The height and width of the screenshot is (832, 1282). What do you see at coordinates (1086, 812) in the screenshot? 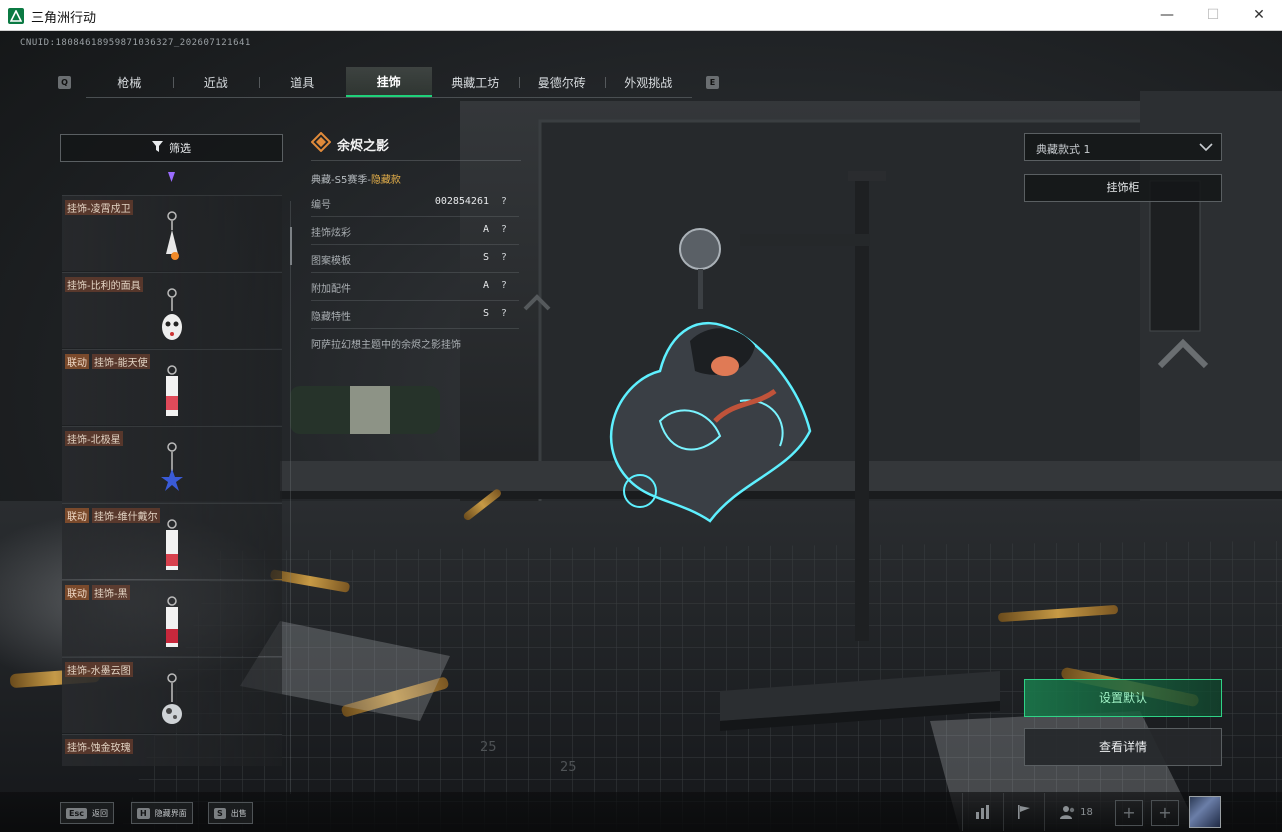
I see `friends-count: 18` at bounding box center [1086, 812].